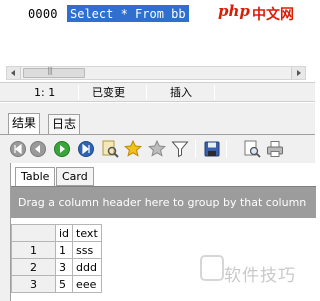  What do you see at coordinates (212, 268) in the screenshot?
I see `watermark-logo-icon` at bounding box center [212, 268].